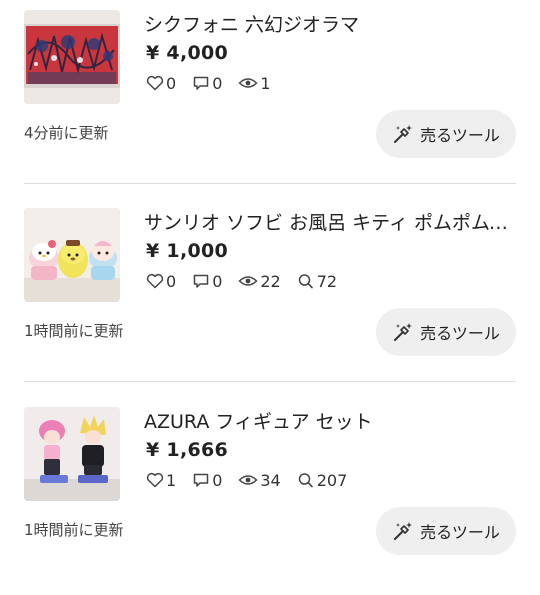 The image size is (540, 595). What do you see at coordinates (332, 25) in the screenshot?
I see `item-title: シクフォニ 六幻ジオラマ` at bounding box center [332, 25].